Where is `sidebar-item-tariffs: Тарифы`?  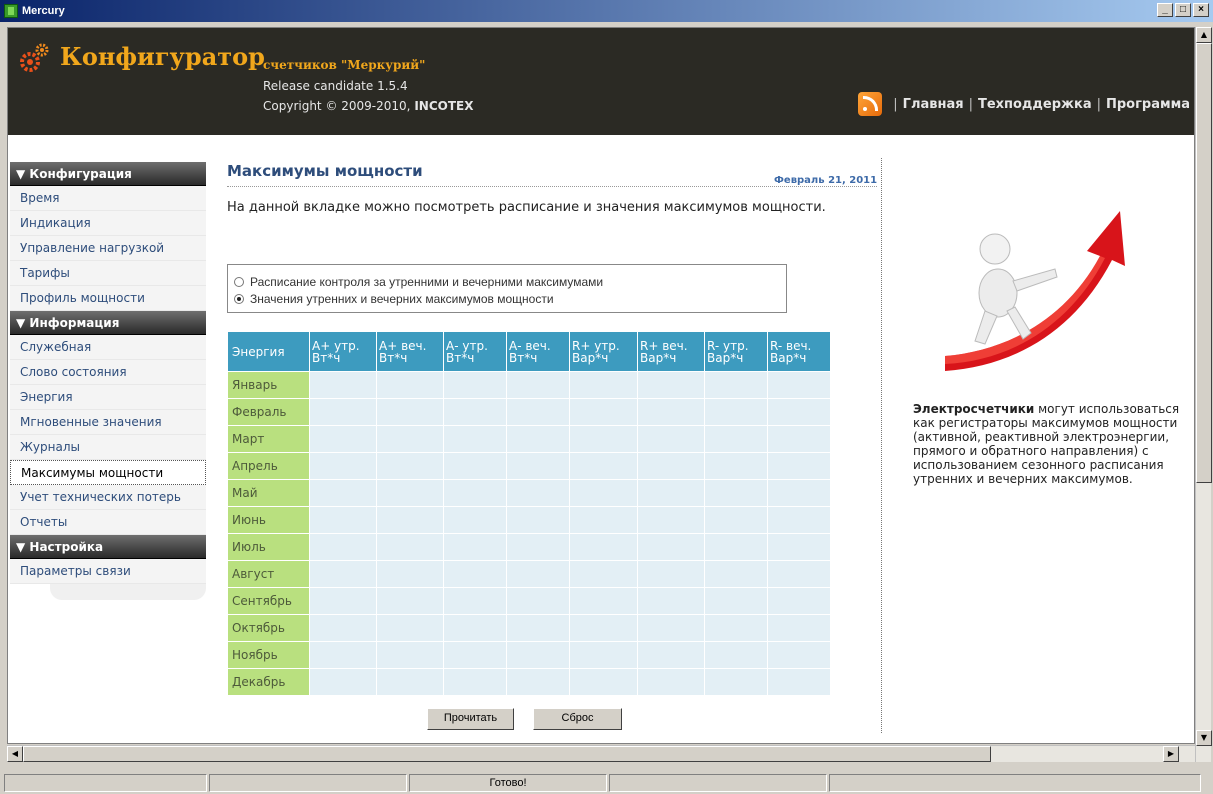
sidebar-item-tariffs: Тарифы is located at coordinates (108, 273).